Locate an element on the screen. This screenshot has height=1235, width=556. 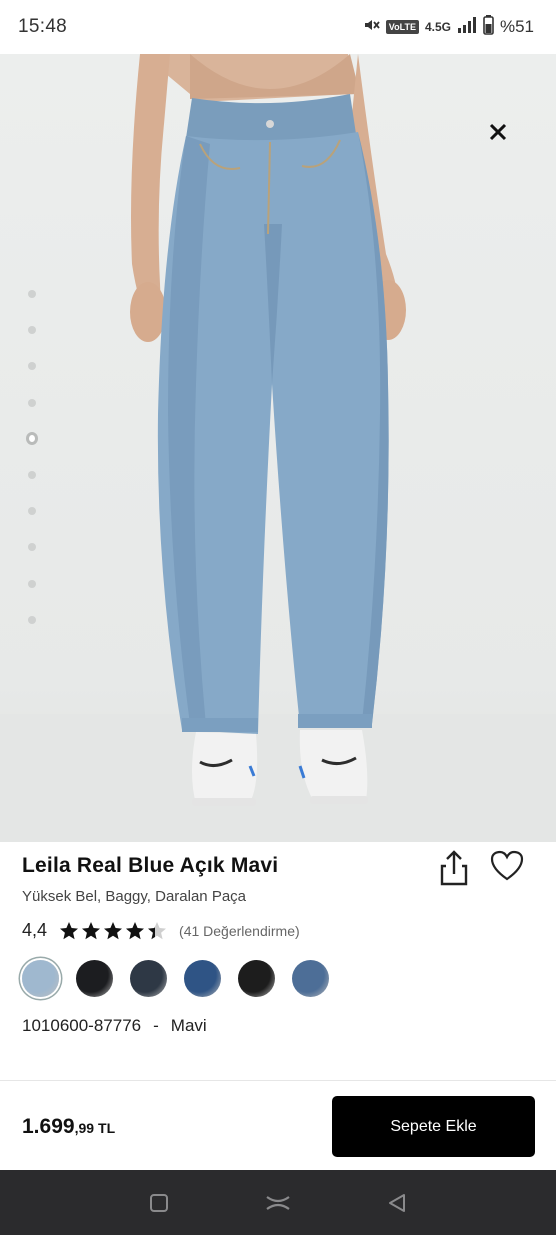
system-navigation-bar is located at coordinates (278, 1202).